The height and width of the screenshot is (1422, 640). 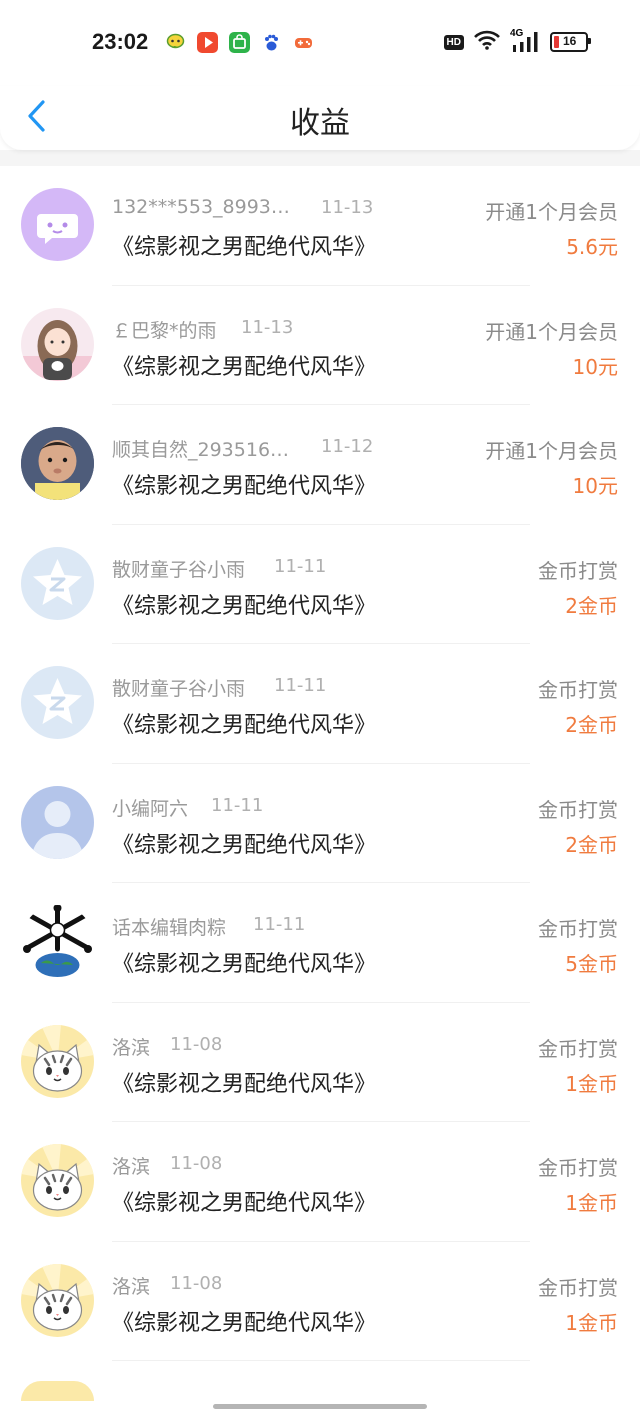 What do you see at coordinates (57, 463) in the screenshot?
I see `baby-photo-avatar` at bounding box center [57, 463].